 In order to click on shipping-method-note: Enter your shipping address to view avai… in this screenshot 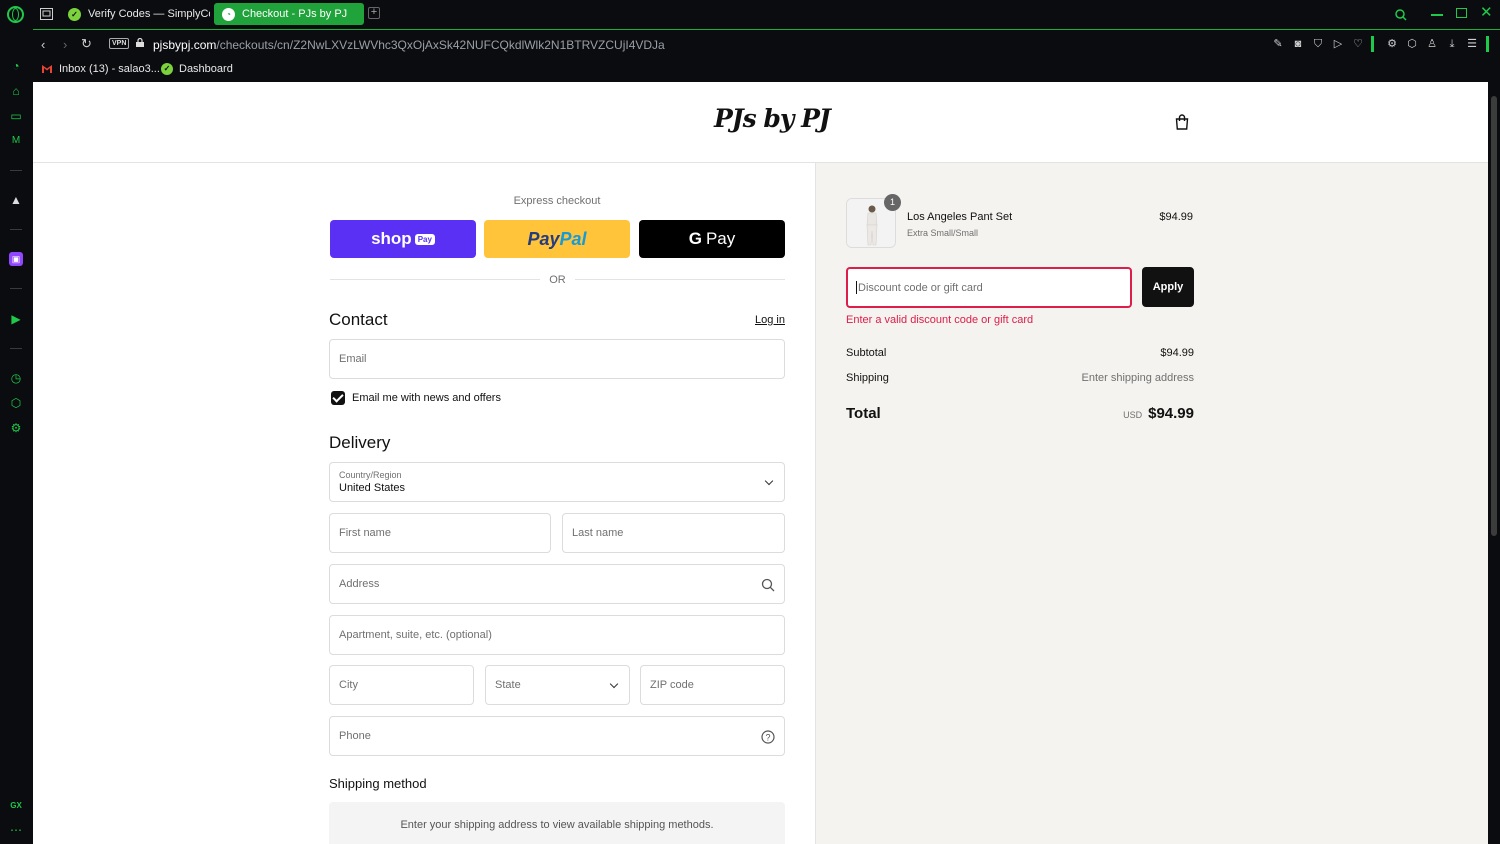, I will do `click(557, 823)`.